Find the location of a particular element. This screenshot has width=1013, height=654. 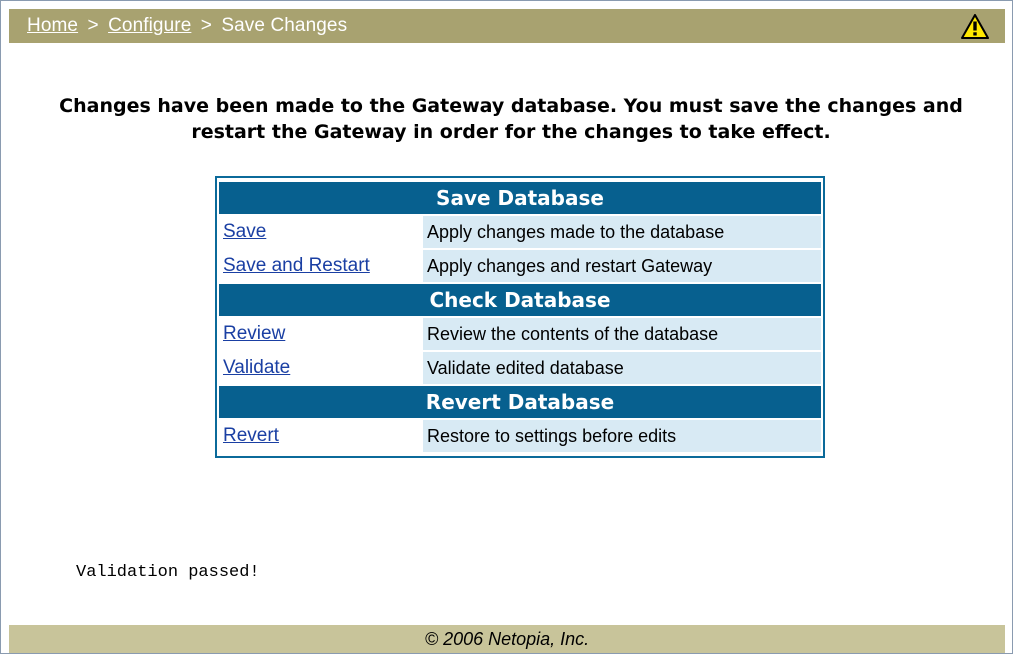

table-row: Save Apply changes made to the database is located at coordinates (520, 232).